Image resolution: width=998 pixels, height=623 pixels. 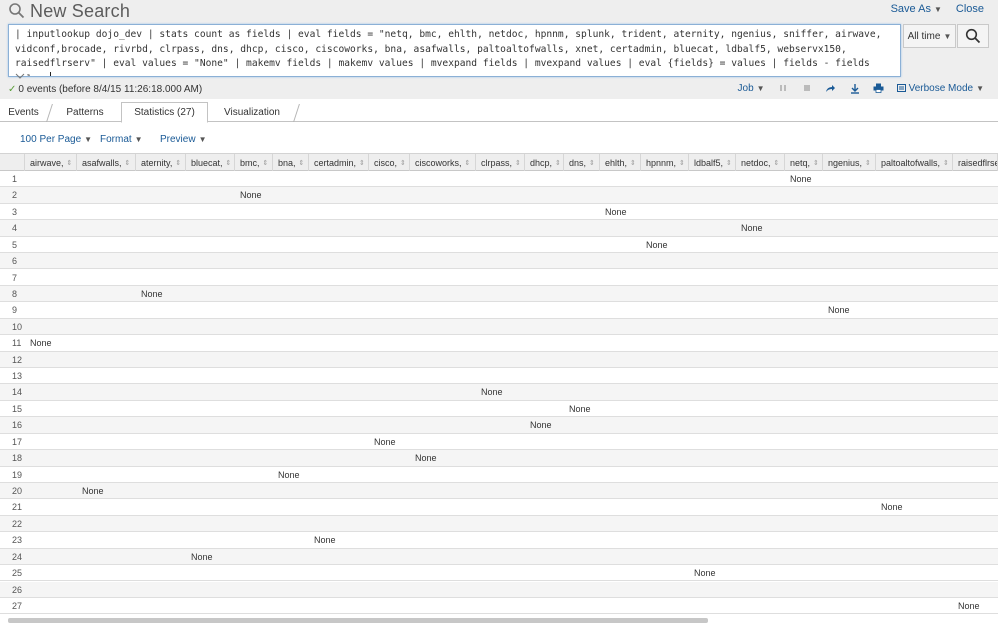 What do you see at coordinates (291, 162) in the screenshot?
I see `column-header: bna, ⇕` at bounding box center [291, 162].